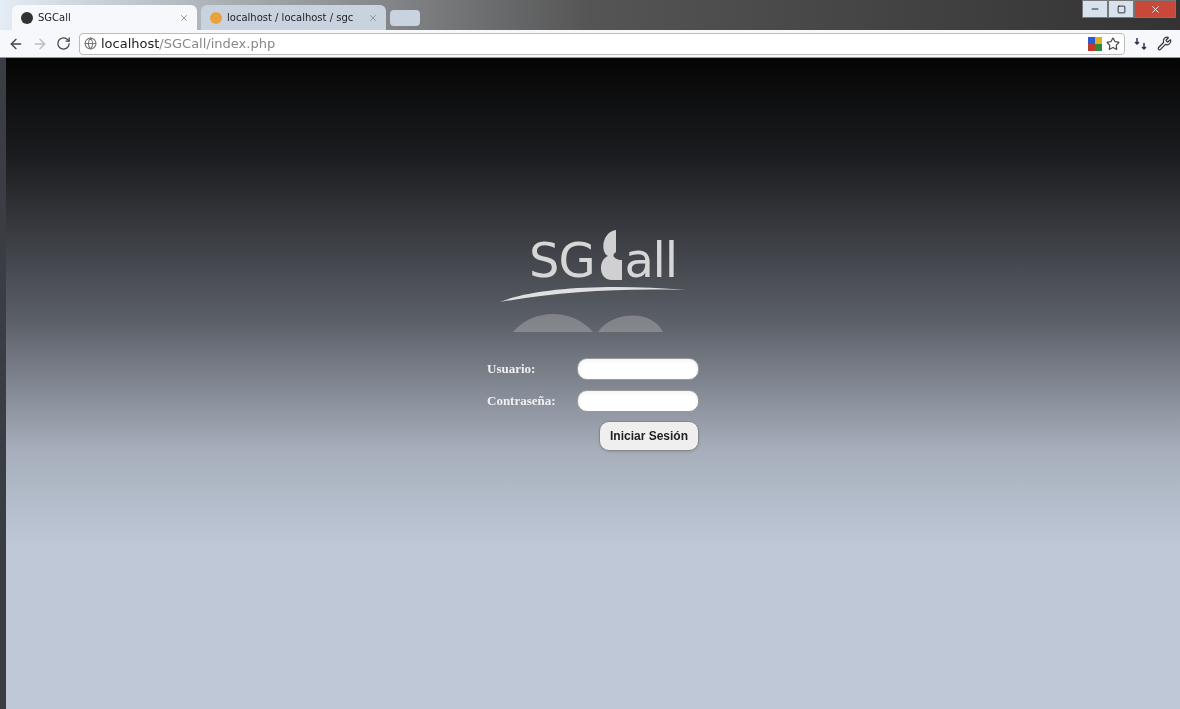 The height and width of the screenshot is (709, 1180). I want to click on reload-icon, so click(63, 43).